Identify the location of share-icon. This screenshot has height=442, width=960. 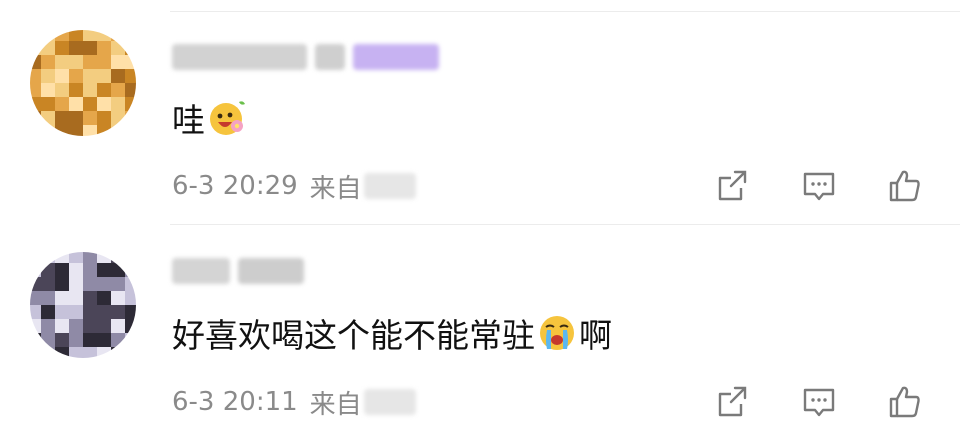
(732, 185).